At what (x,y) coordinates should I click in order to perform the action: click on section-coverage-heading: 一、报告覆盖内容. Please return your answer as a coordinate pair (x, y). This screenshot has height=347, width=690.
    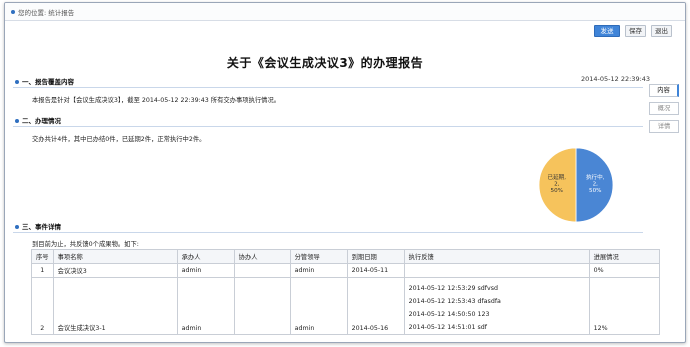
    Looking at the image, I should click on (44, 81).